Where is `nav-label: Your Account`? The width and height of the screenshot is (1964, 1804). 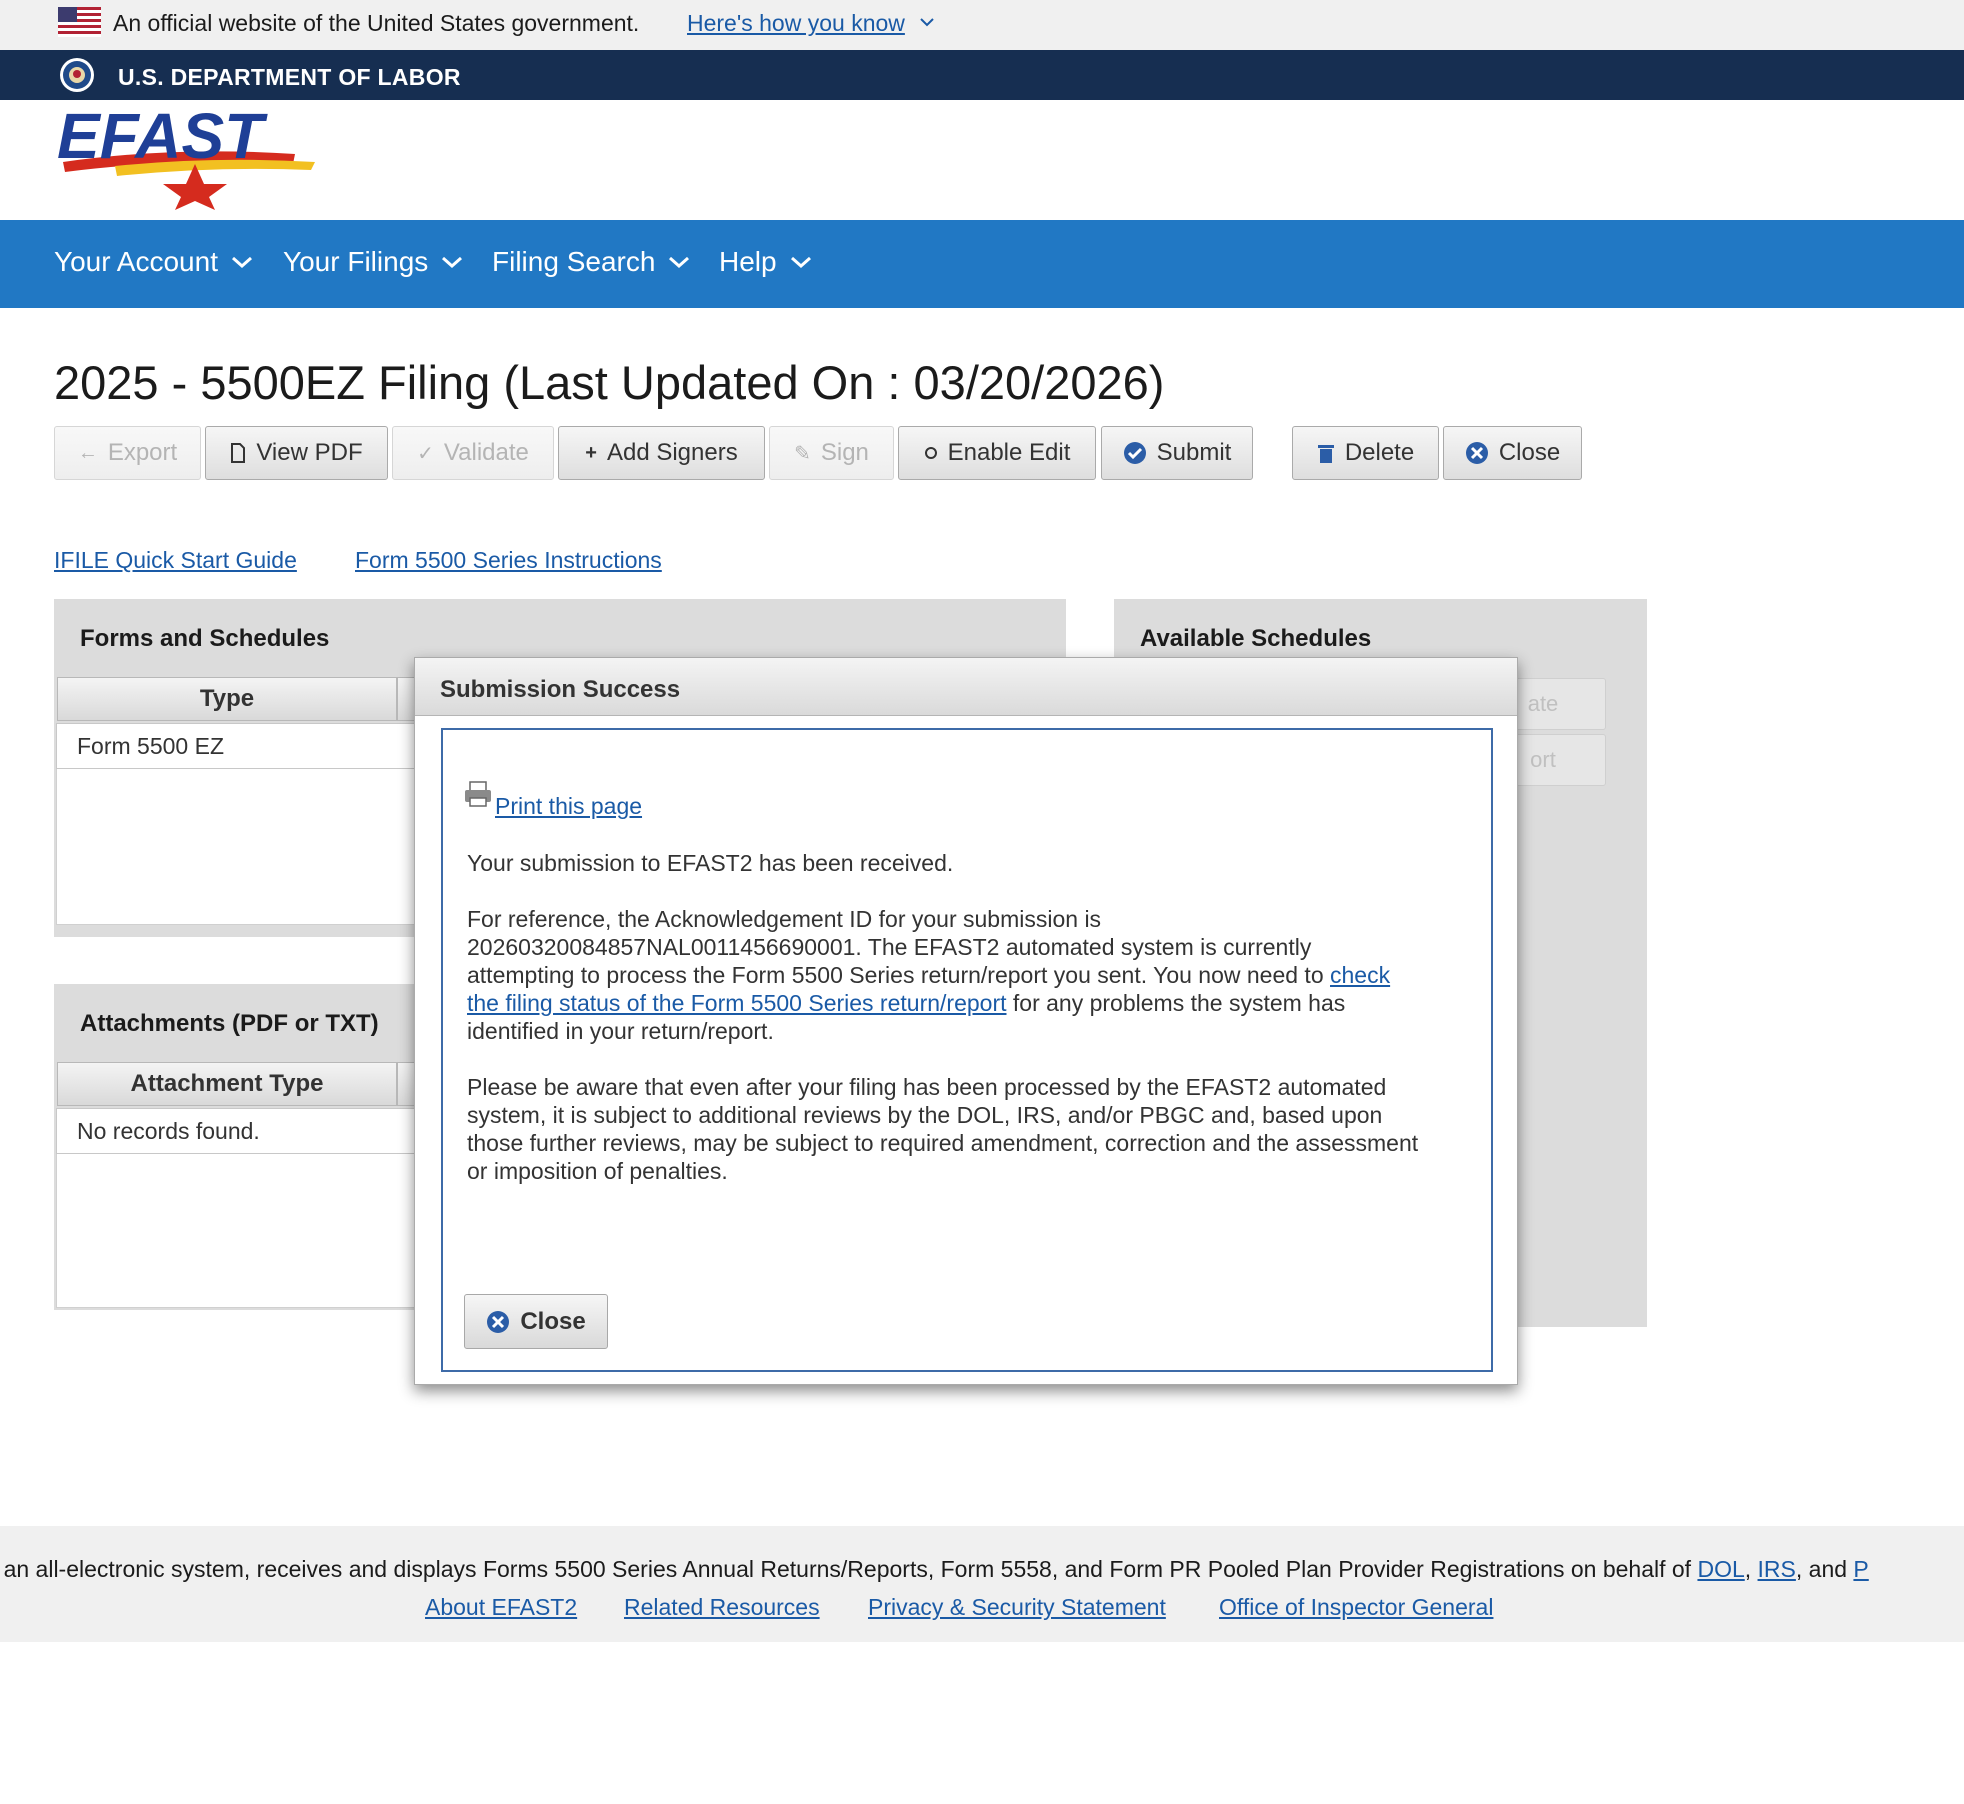
nav-label: Your Account is located at coordinates (136, 261).